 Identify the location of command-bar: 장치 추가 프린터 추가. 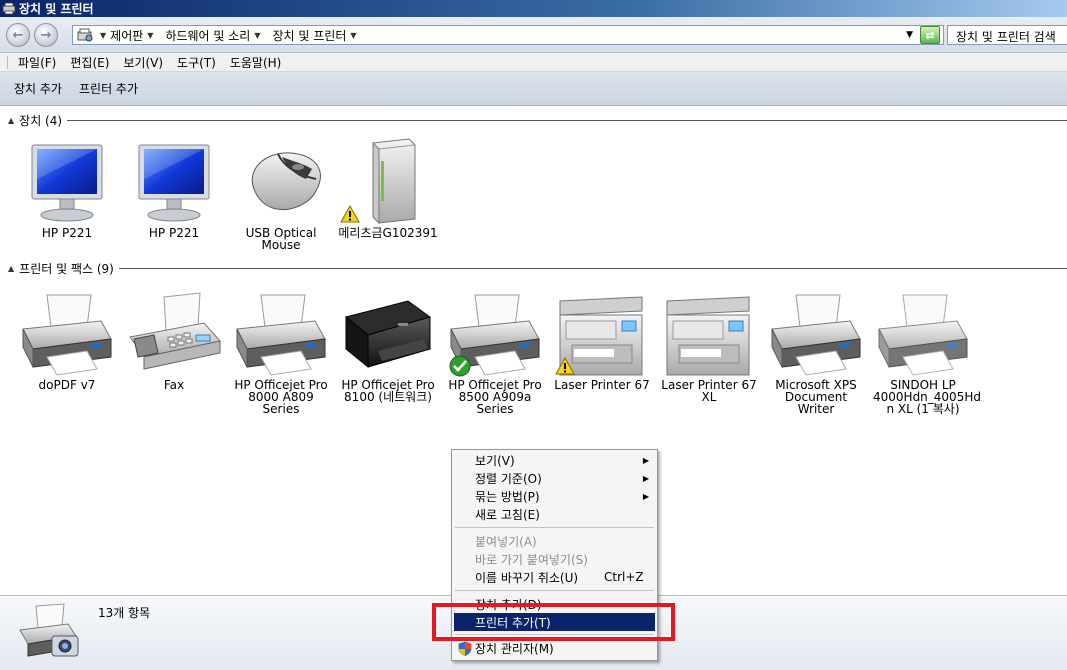
(533, 89).